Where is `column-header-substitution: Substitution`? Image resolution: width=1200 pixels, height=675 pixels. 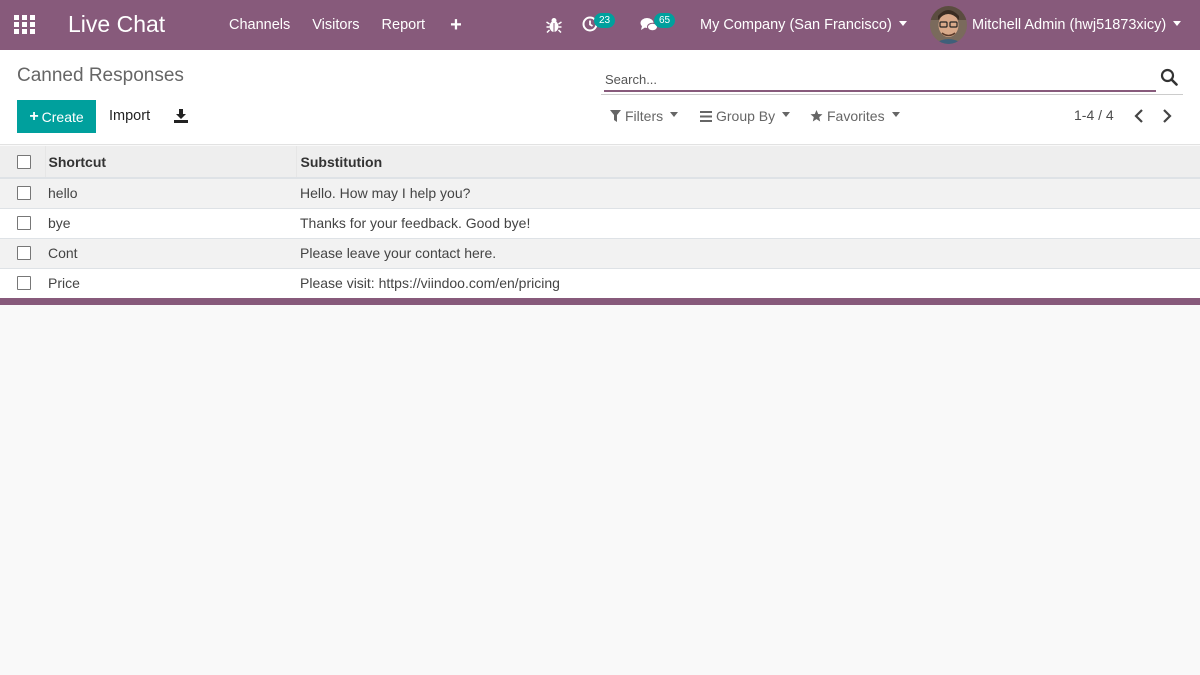
column-header-substitution: Substitution is located at coordinates (747, 162).